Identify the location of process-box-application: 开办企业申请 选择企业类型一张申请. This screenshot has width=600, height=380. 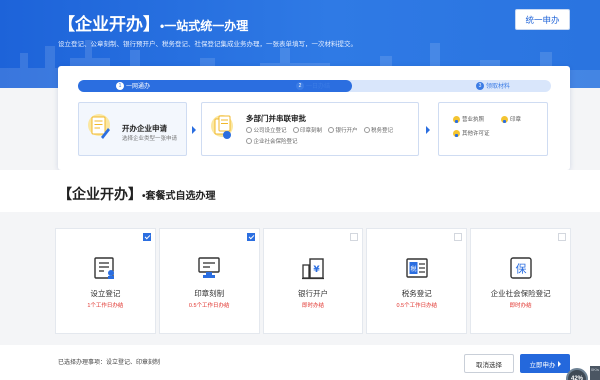
(132, 129).